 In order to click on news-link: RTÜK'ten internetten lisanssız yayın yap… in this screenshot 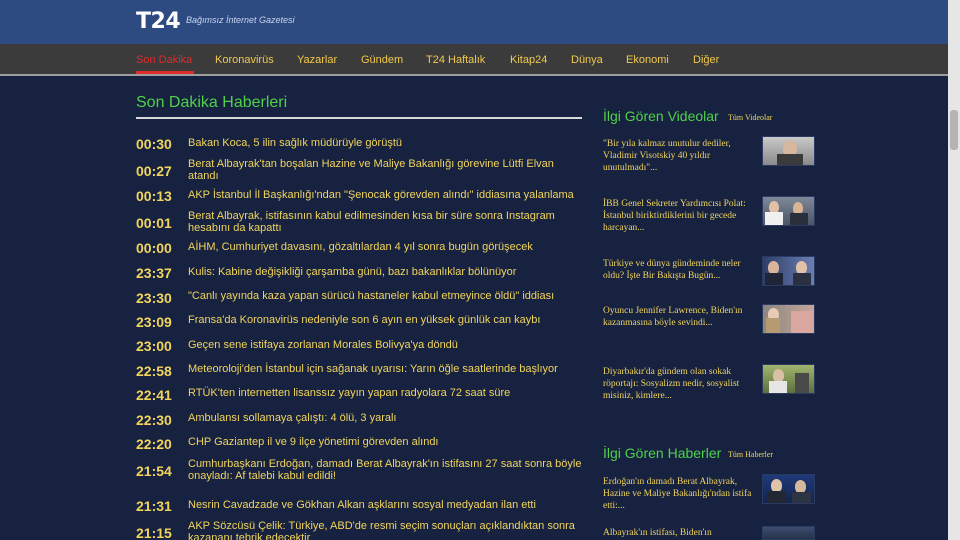, I will do `click(385, 393)`.